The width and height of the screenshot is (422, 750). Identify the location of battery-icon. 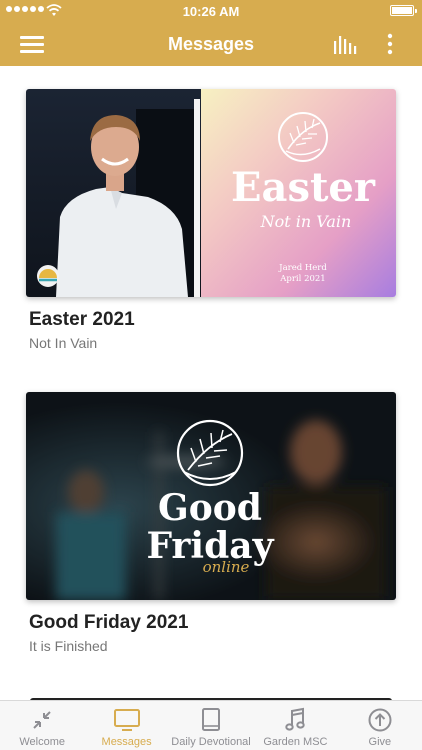
(403, 10).